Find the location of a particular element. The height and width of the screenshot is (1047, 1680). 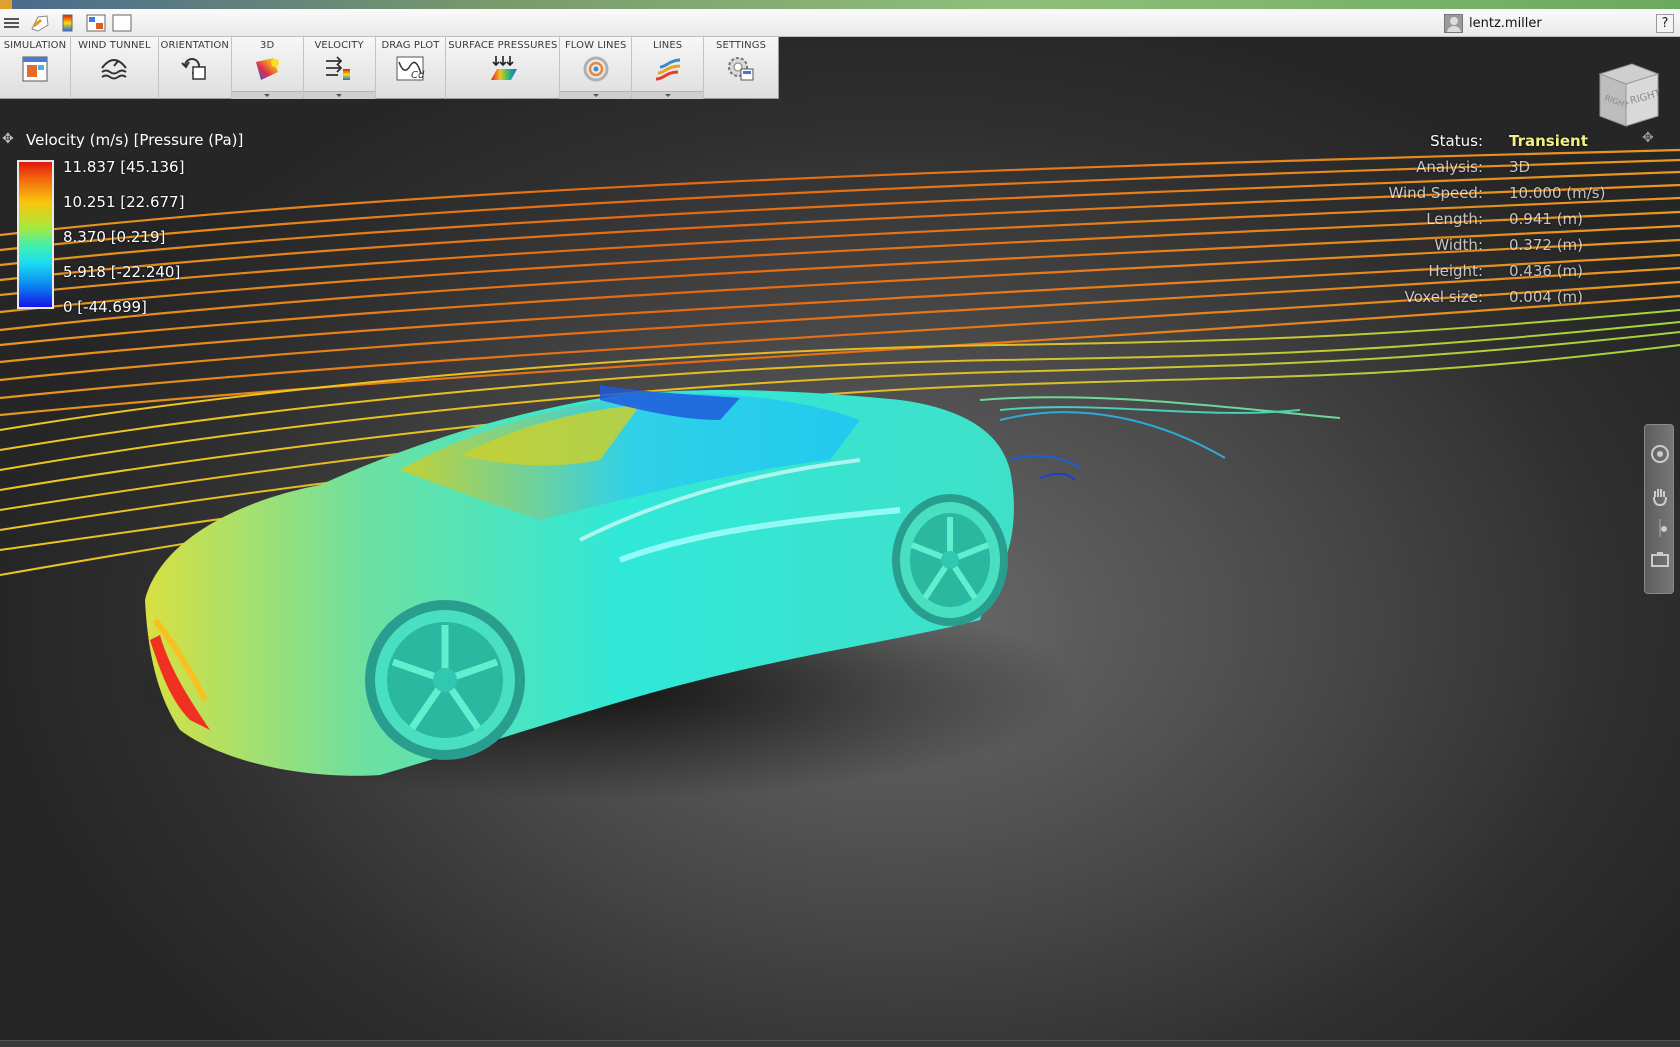

length-label: Length: is located at coordinates (1454, 219).